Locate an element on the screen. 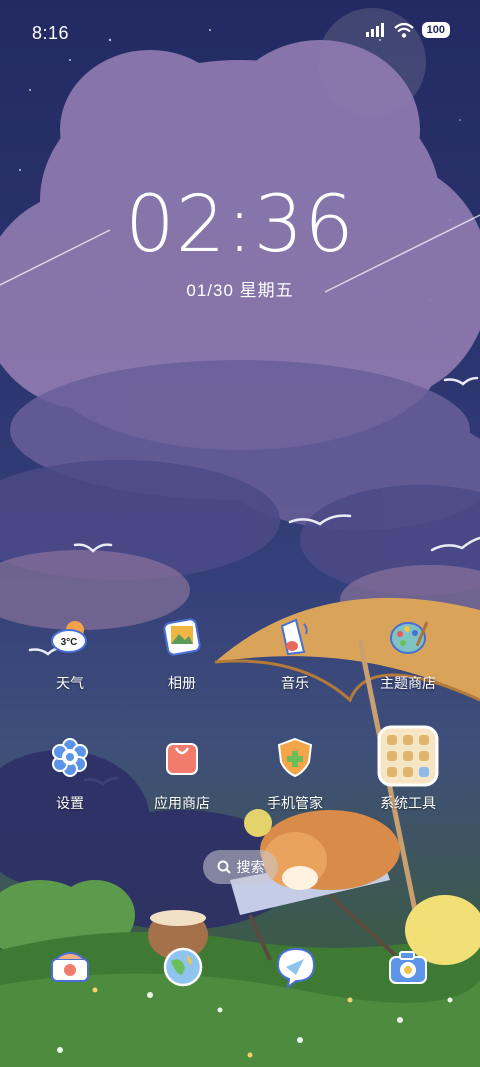 Image resolution: width=480 pixels, height=1067 pixels. phone-icon is located at coordinates (70, 967).